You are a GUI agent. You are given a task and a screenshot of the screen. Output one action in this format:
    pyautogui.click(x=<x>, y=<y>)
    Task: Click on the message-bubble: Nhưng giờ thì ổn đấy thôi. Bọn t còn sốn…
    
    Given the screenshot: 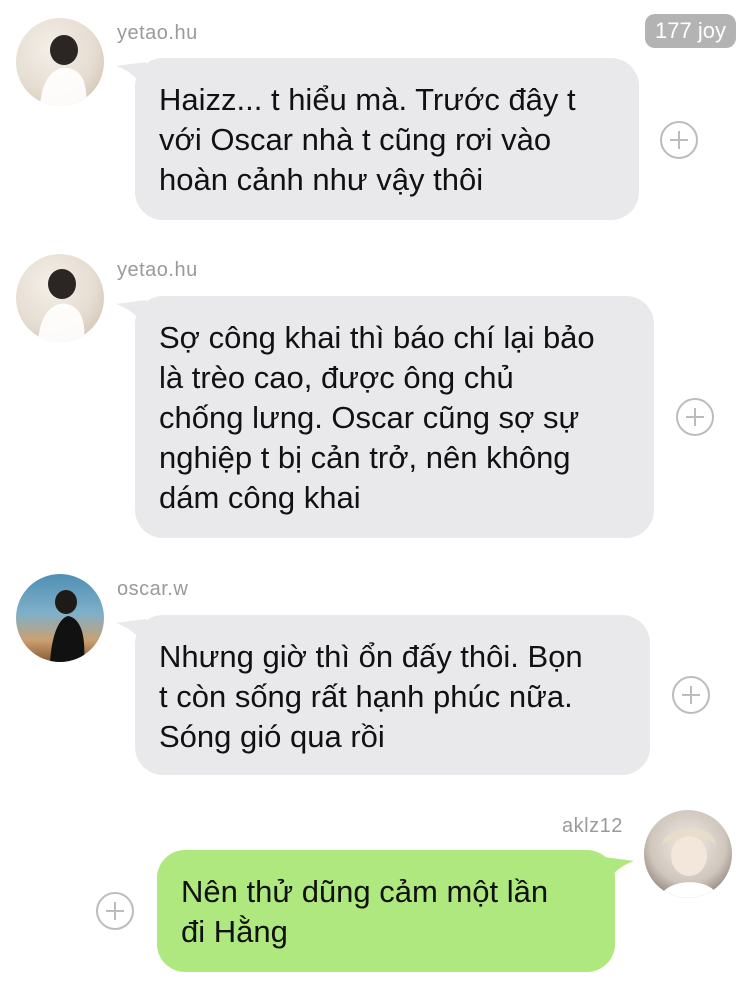 What is the action you would take?
    pyautogui.click(x=392, y=695)
    